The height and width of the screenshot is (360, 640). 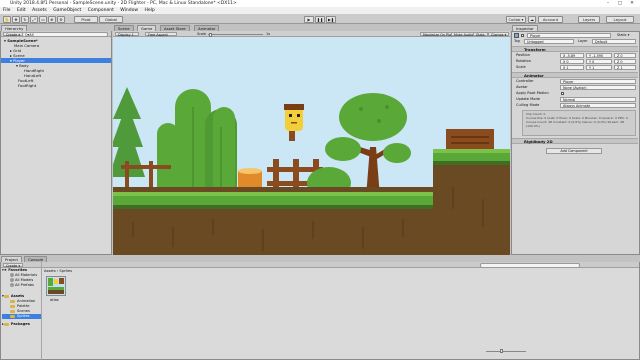 I want to click on static-dropdown: Static ▾, so click(x=623, y=35).